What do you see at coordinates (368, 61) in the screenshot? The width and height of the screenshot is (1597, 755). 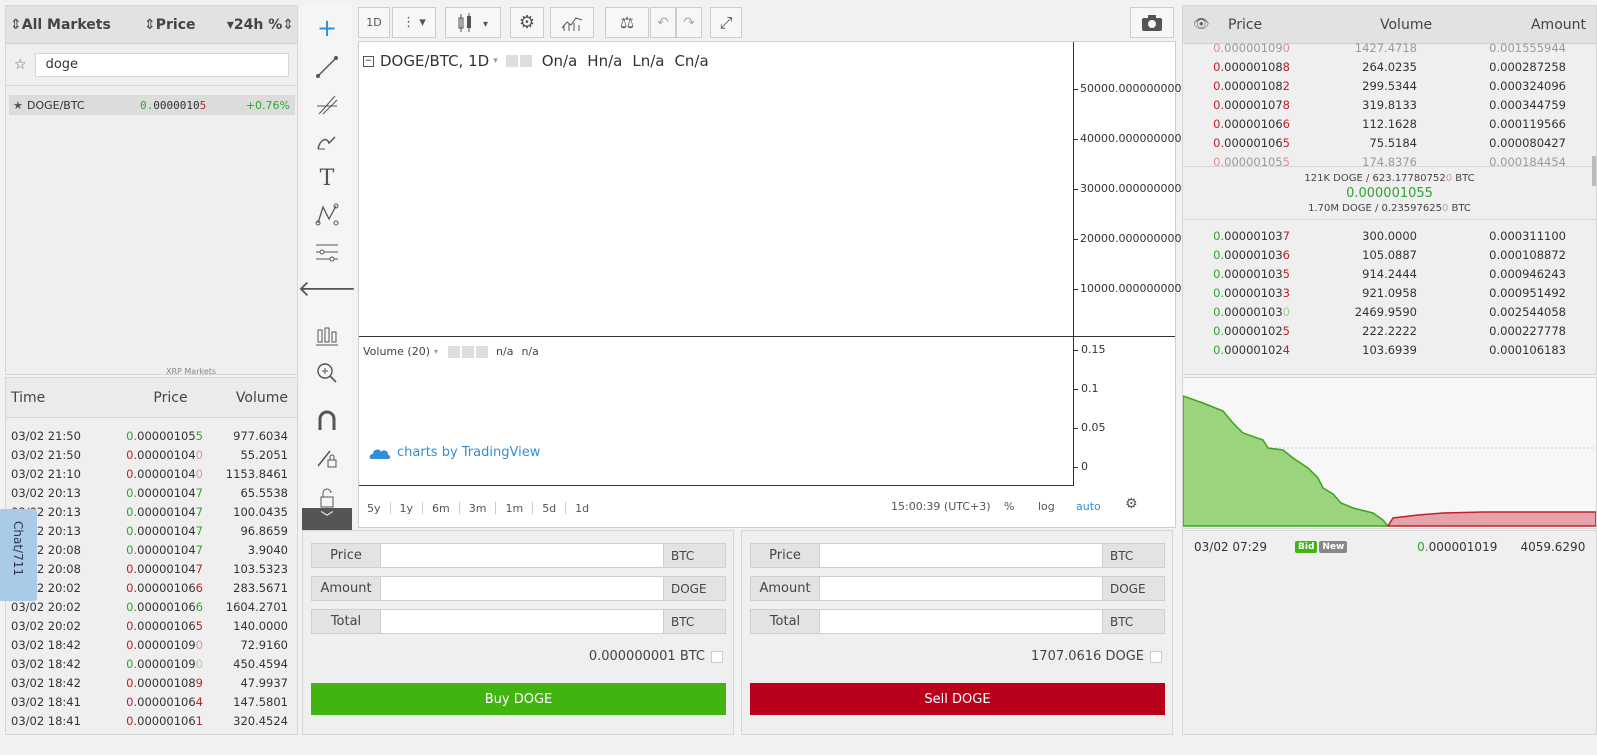 I see `collapse-legend-icon: −` at bounding box center [368, 61].